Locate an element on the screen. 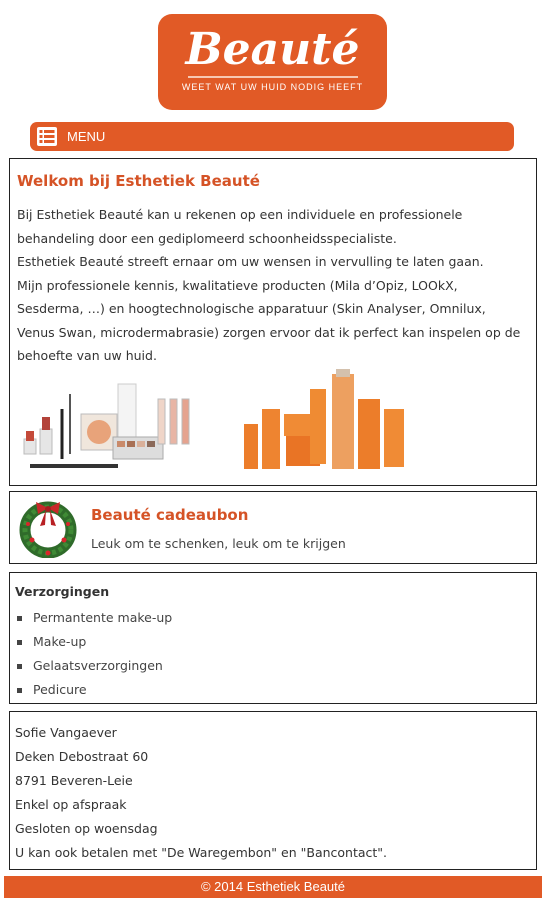 The width and height of the screenshot is (546, 906). contact-appointment: Enkel op afspraak is located at coordinates (71, 804).